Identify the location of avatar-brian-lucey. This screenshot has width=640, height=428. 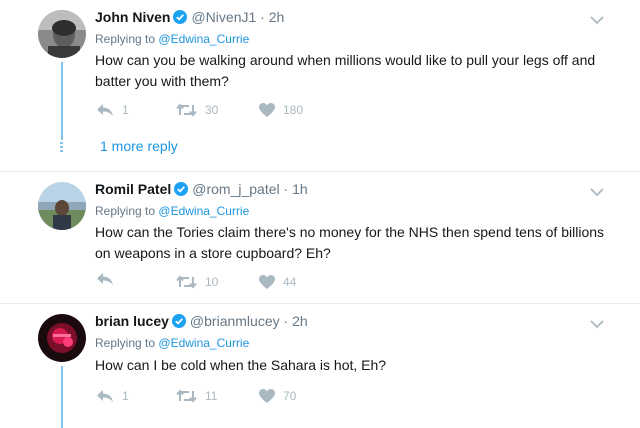
(62, 338).